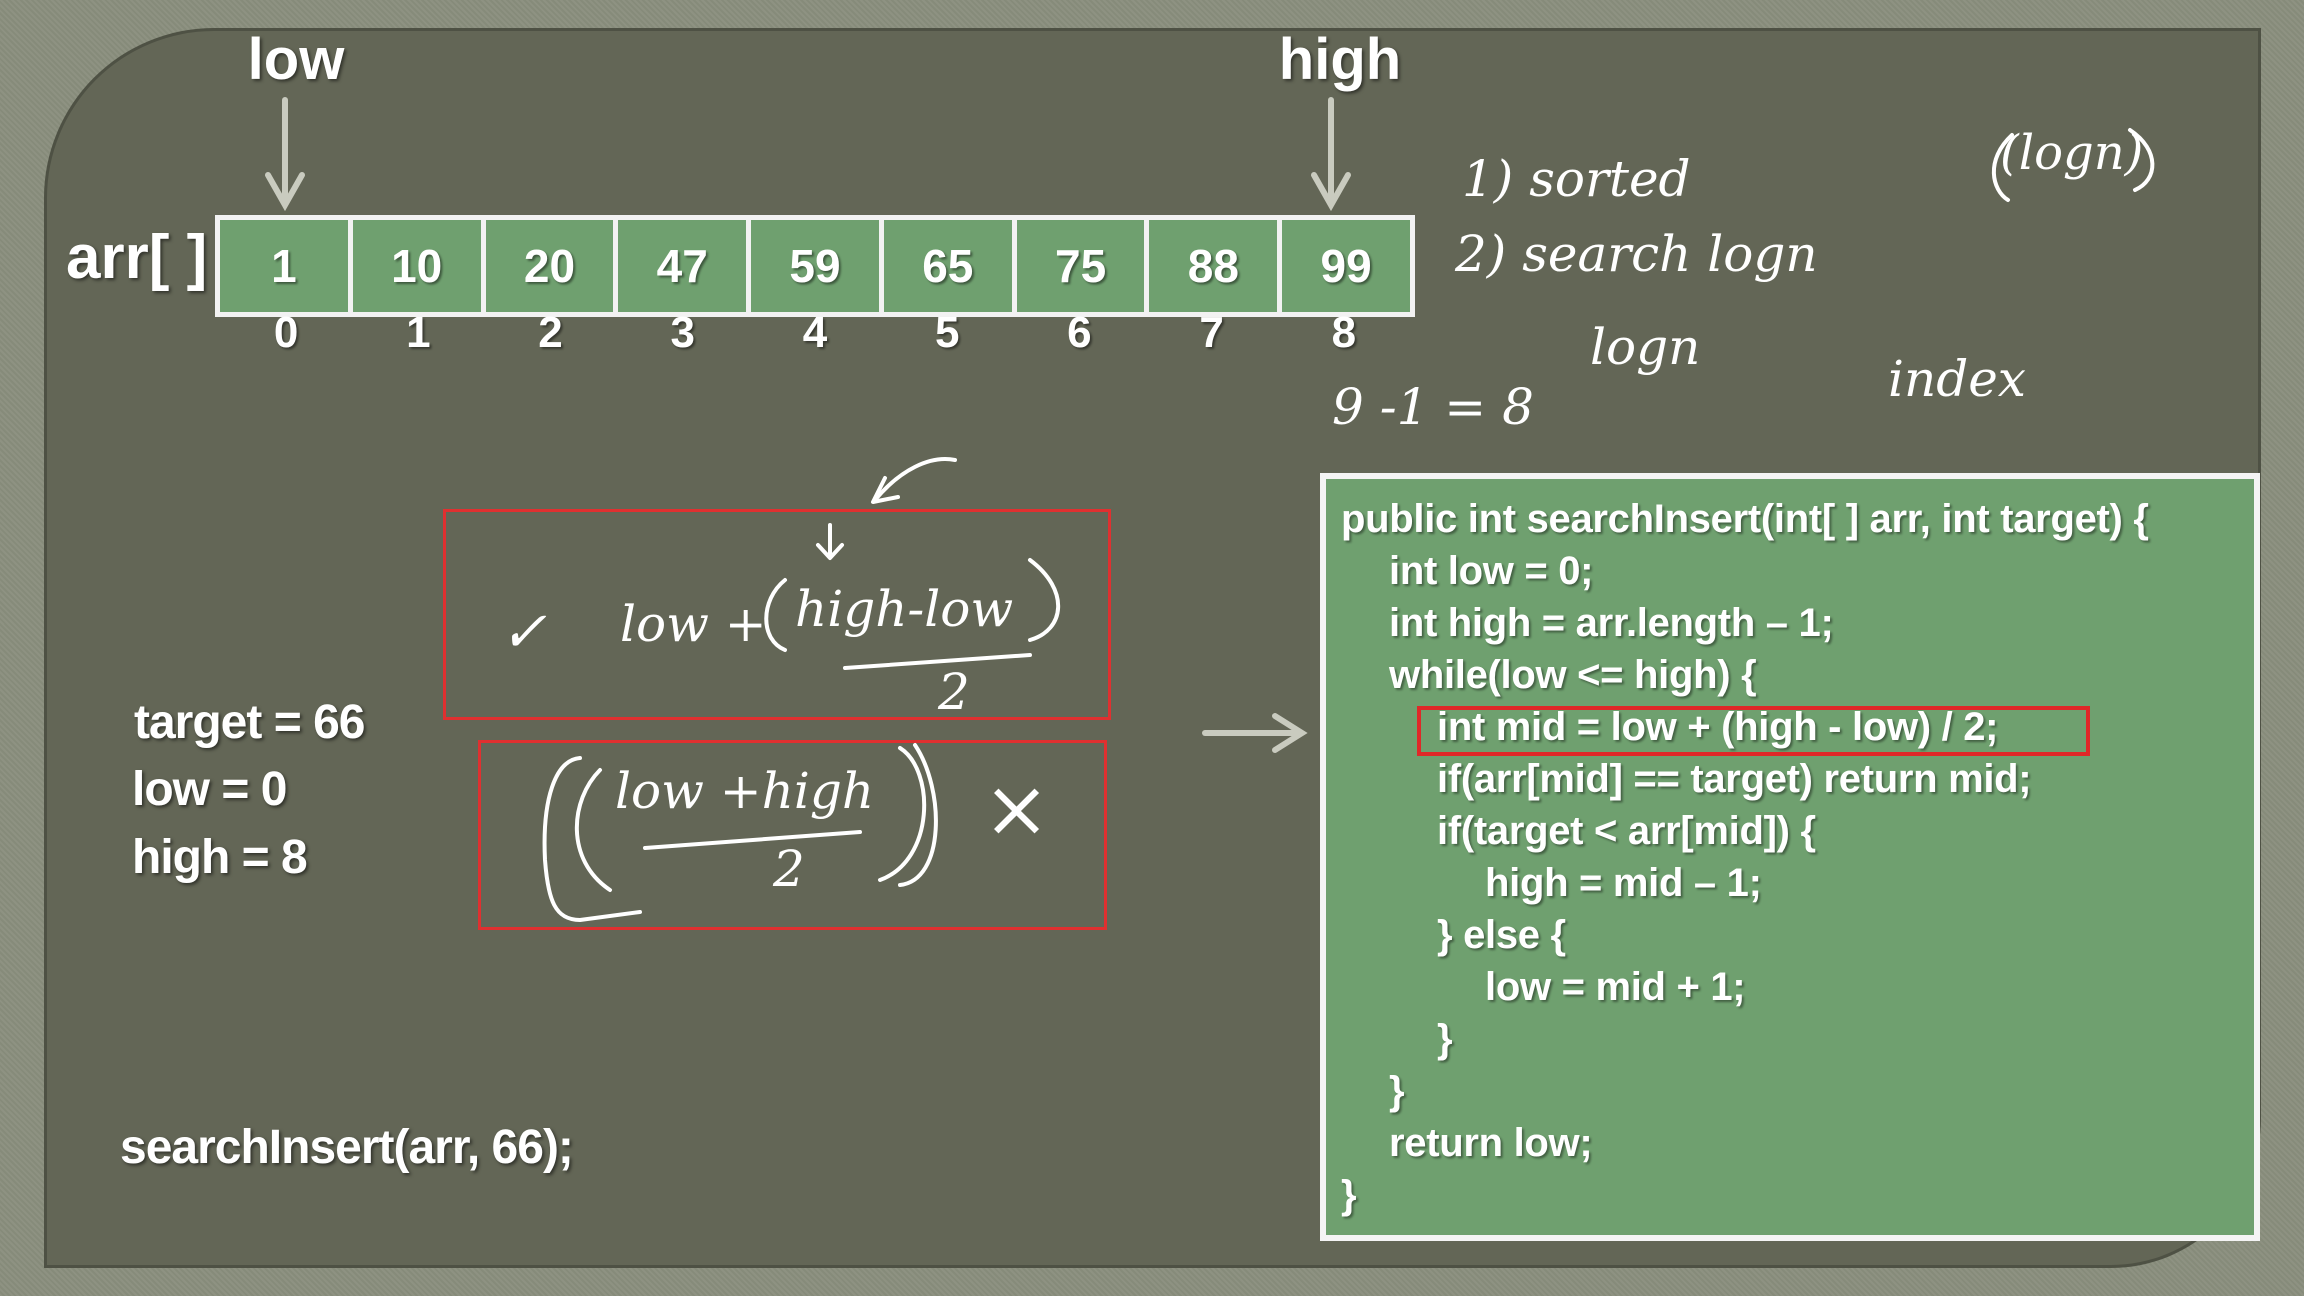 This screenshot has height=1296, width=2304. What do you see at coordinates (915, 479) in the screenshot?
I see `curved-arrow-icon` at bounding box center [915, 479].